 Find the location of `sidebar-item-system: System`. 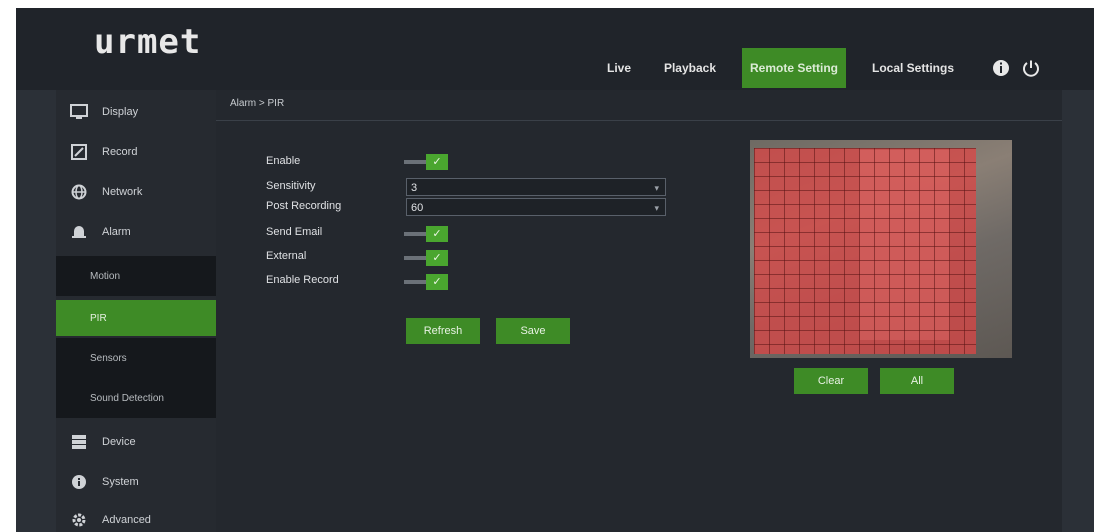

sidebar-item-system: System is located at coordinates (136, 482).